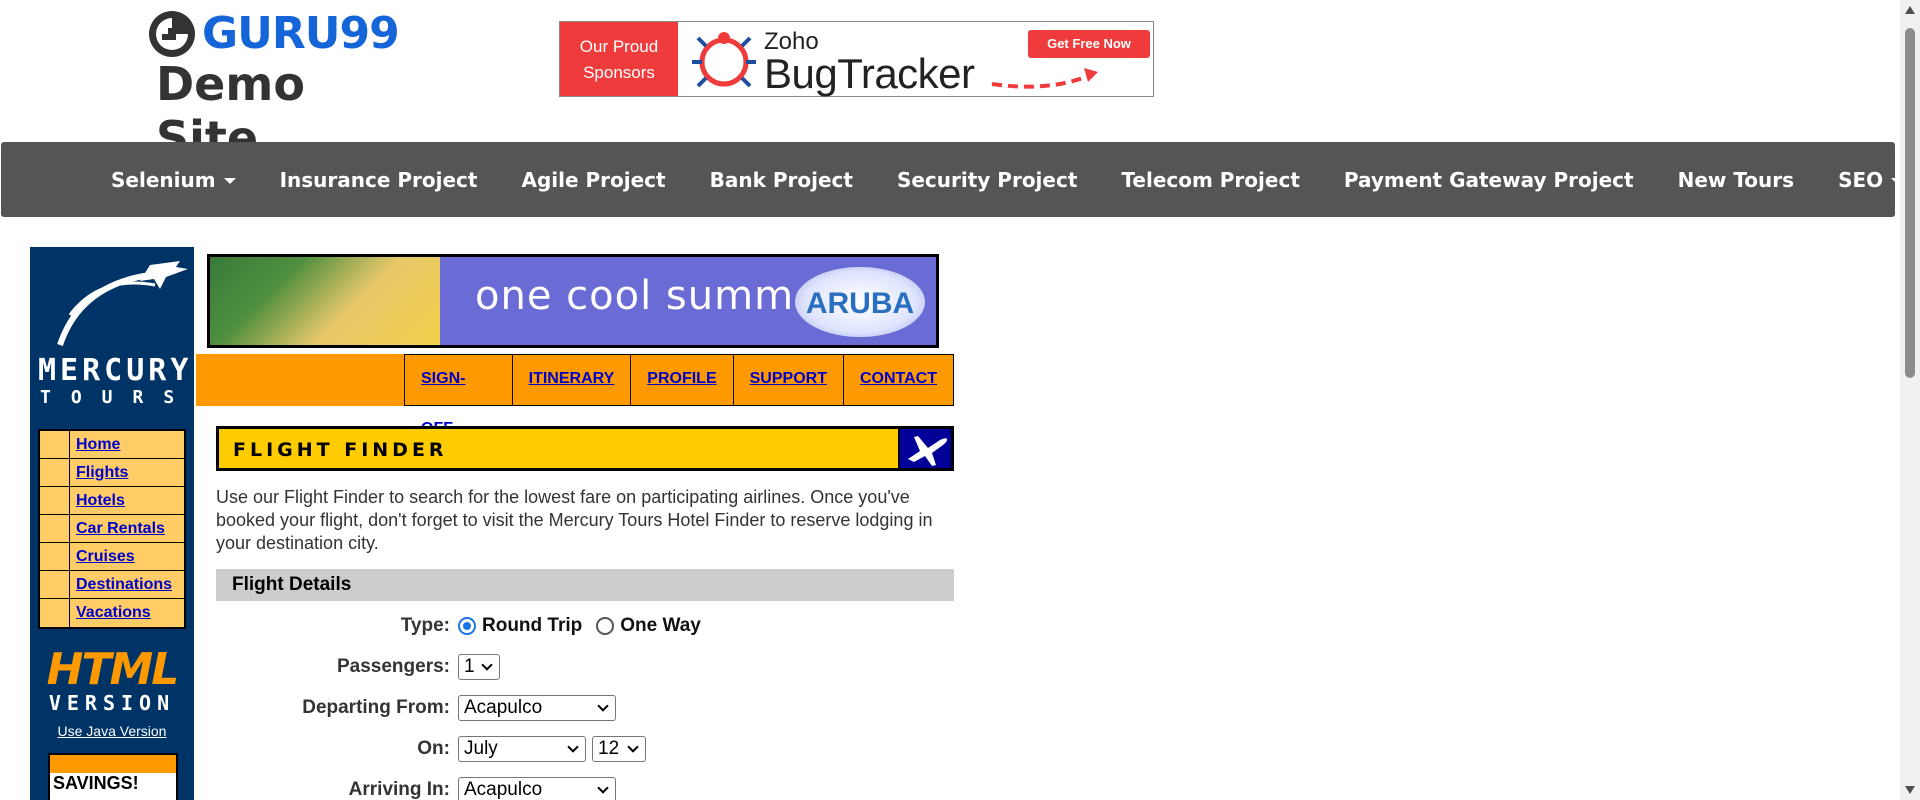 This screenshot has width=1920, height=800. What do you see at coordinates (619, 749) in the screenshot?
I see `on-day-select: 12` at bounding box center [619, 749].